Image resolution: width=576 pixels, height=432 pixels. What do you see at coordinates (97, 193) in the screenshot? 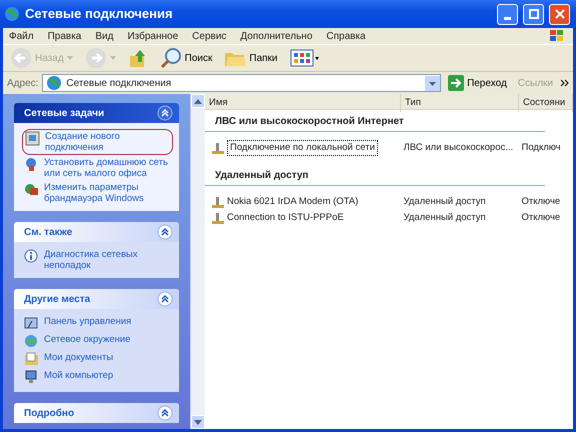
I see `task-link: Изменить параметры брандмауэра Windows` at bounding box center [97, 193].